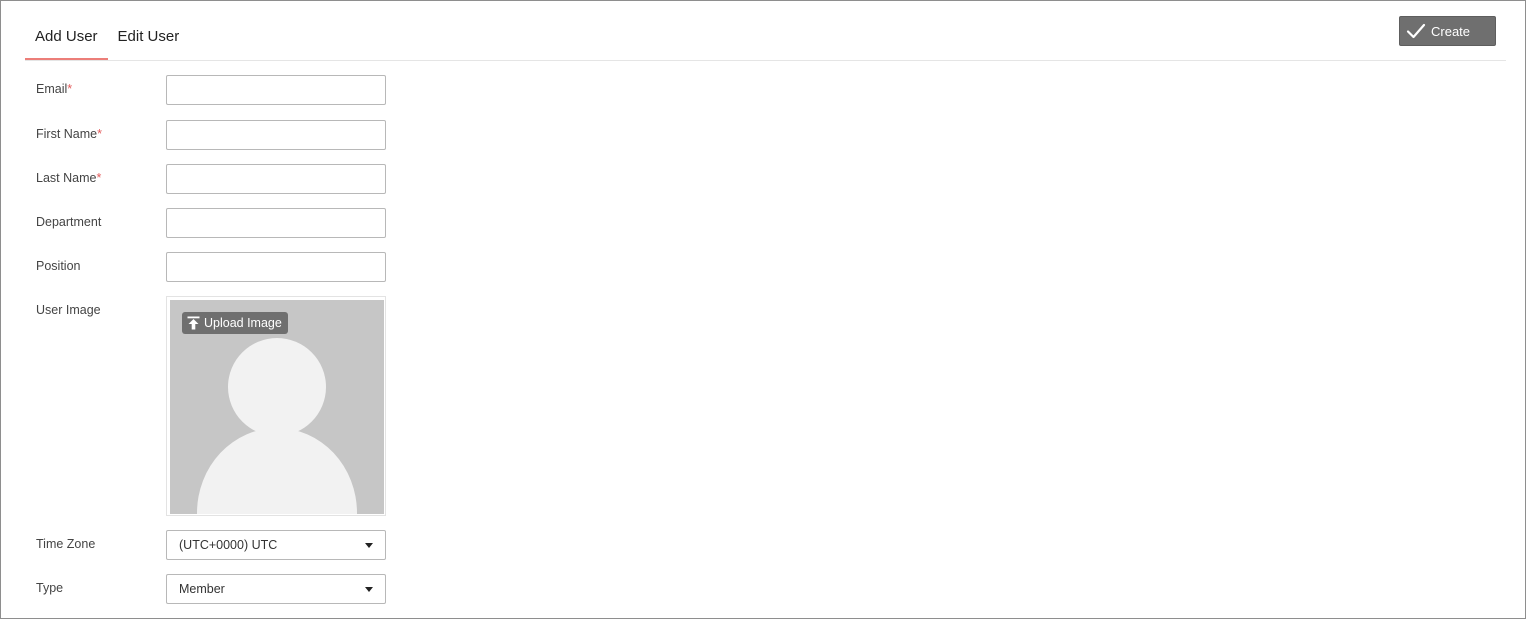  Describe the element at coordinates (202, 589) in the screenshot. I see `type-value: Member` at that location.